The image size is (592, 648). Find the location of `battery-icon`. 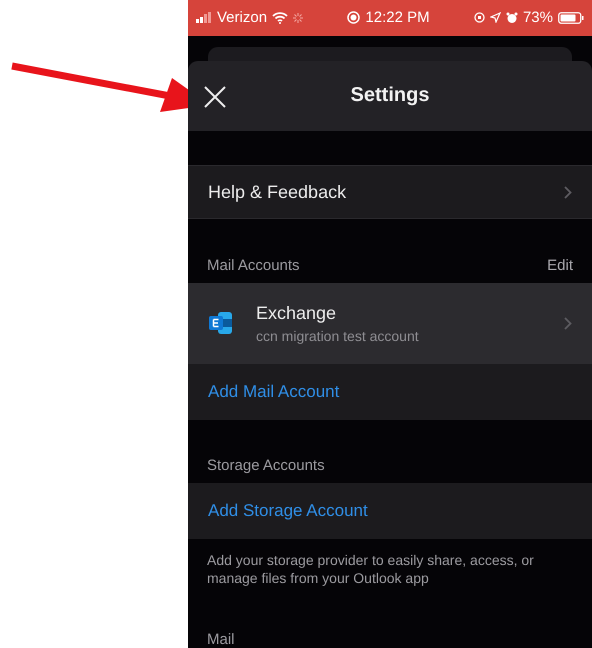

battery-icon is located at coordinates (571, 18).